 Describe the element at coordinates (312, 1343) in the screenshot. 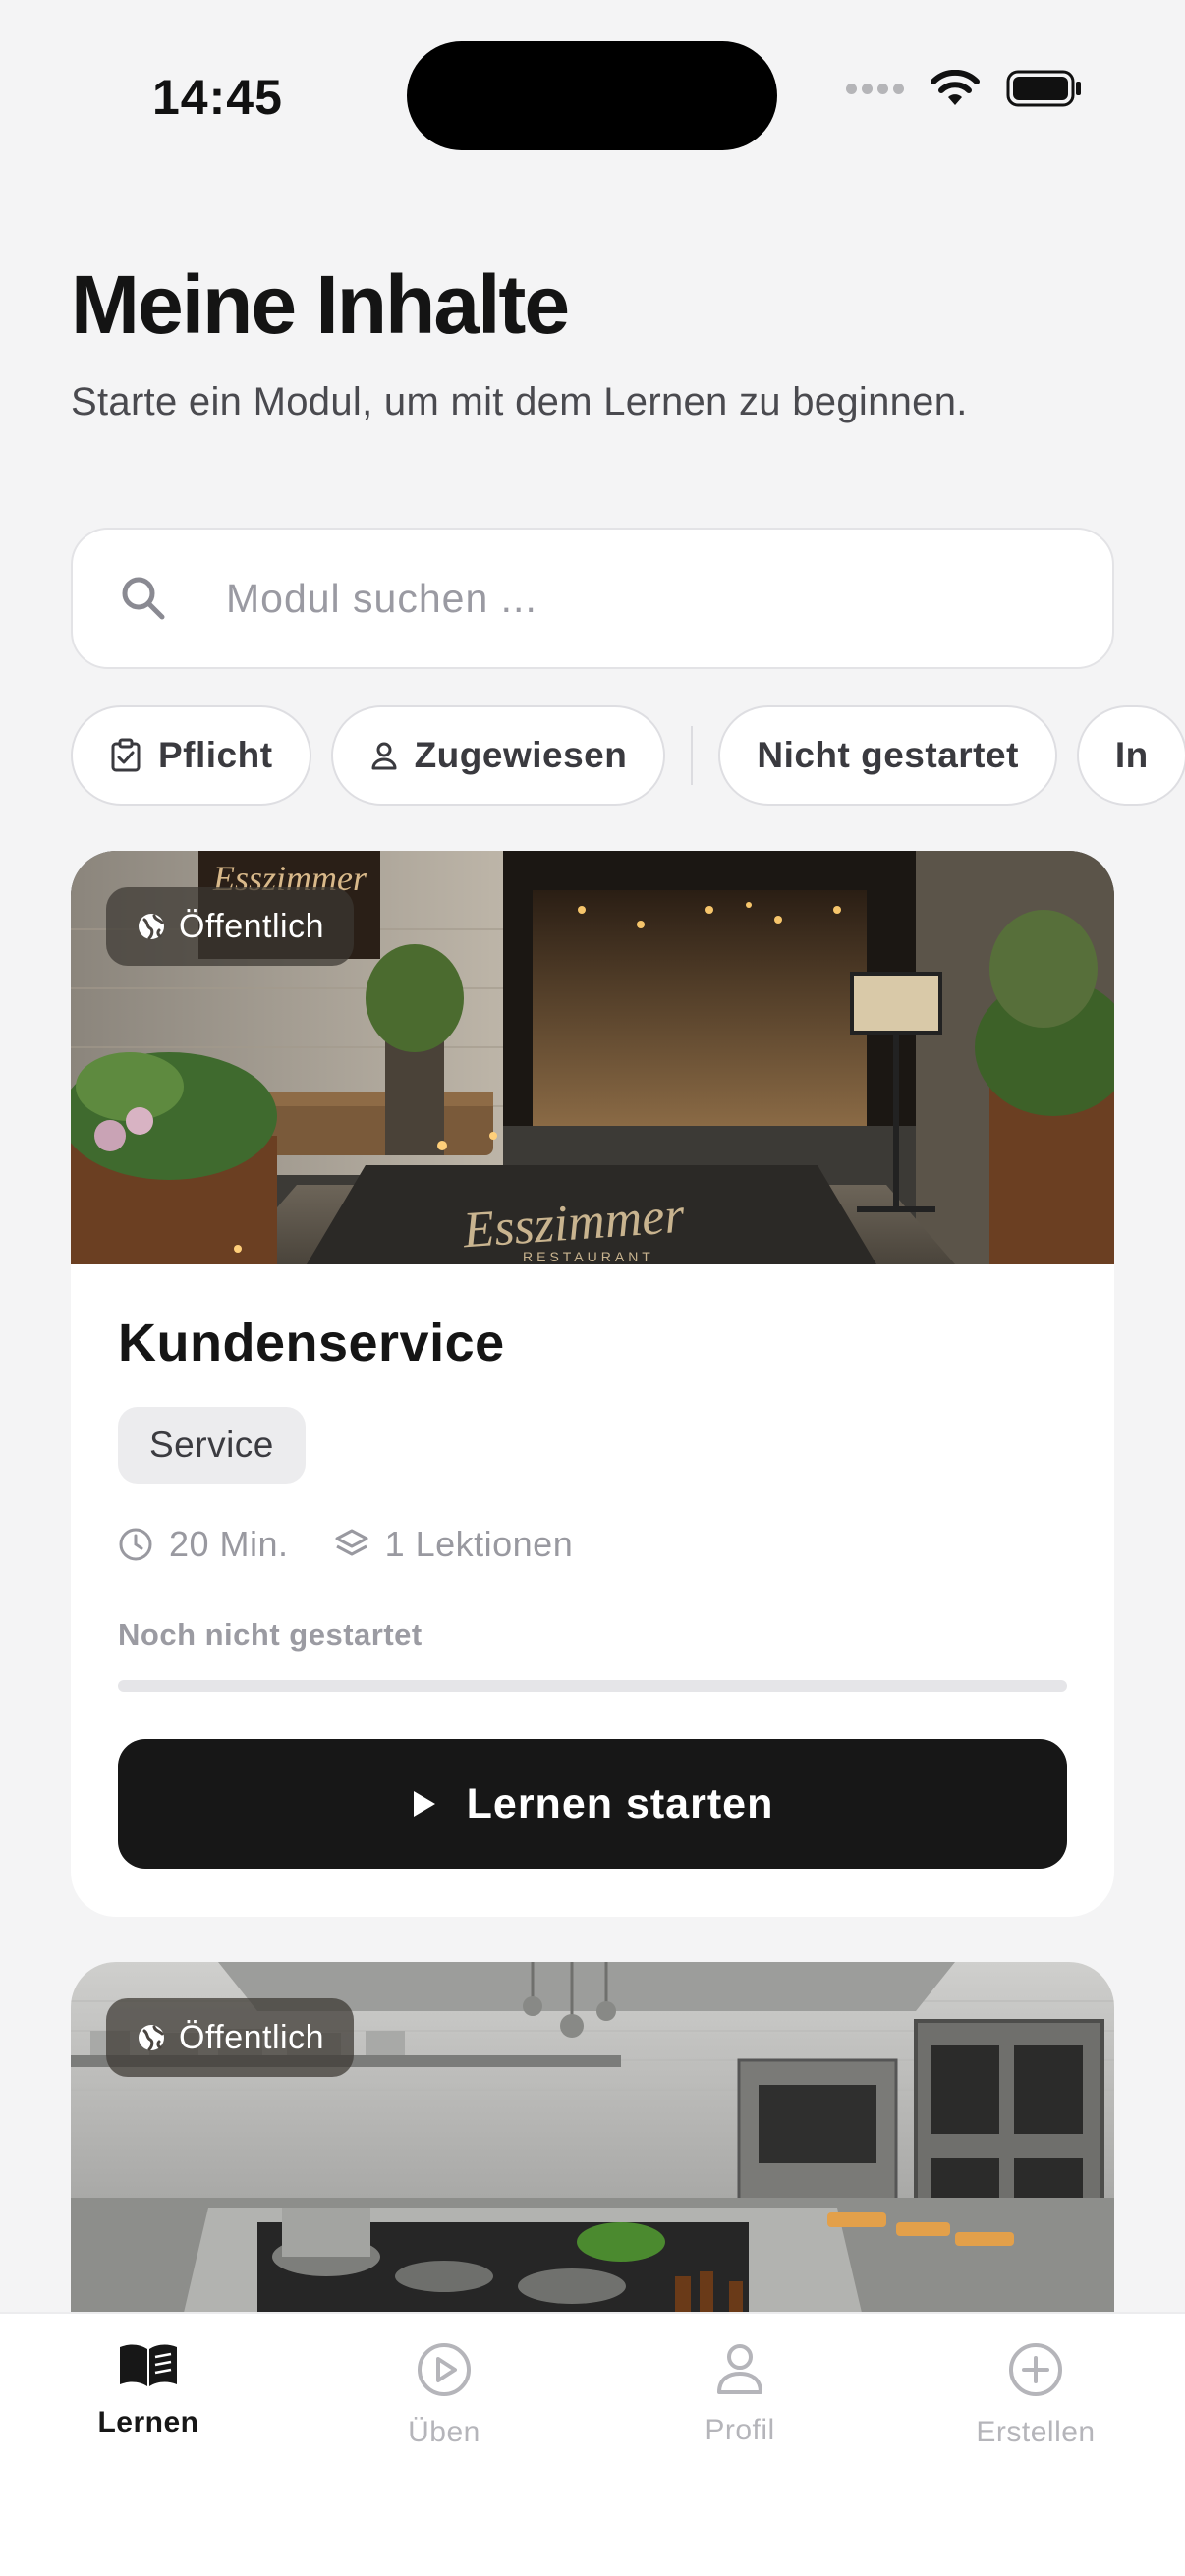

I see `module-title: Kundenservice` at that location.